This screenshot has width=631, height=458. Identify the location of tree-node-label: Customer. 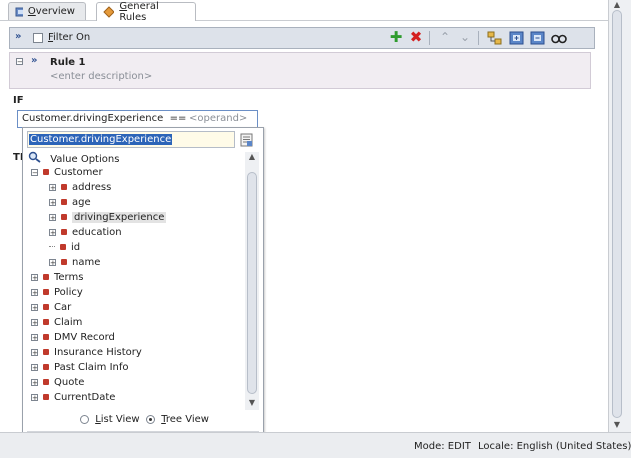
(78, 172).